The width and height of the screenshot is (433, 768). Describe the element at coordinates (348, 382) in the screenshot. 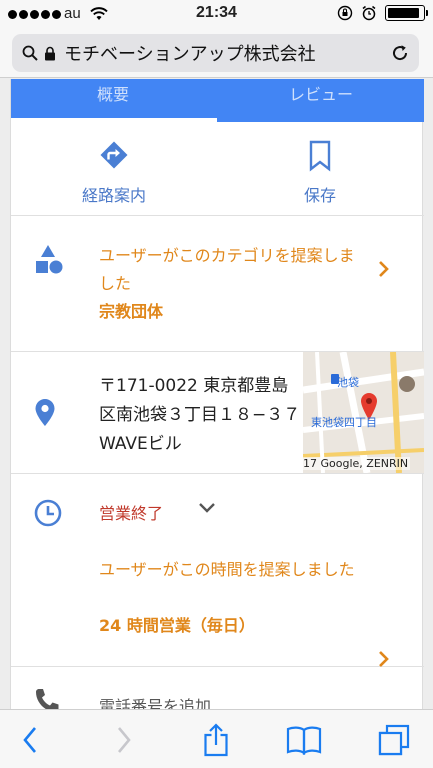

I see `map-poi-label: 池袋` at that location.